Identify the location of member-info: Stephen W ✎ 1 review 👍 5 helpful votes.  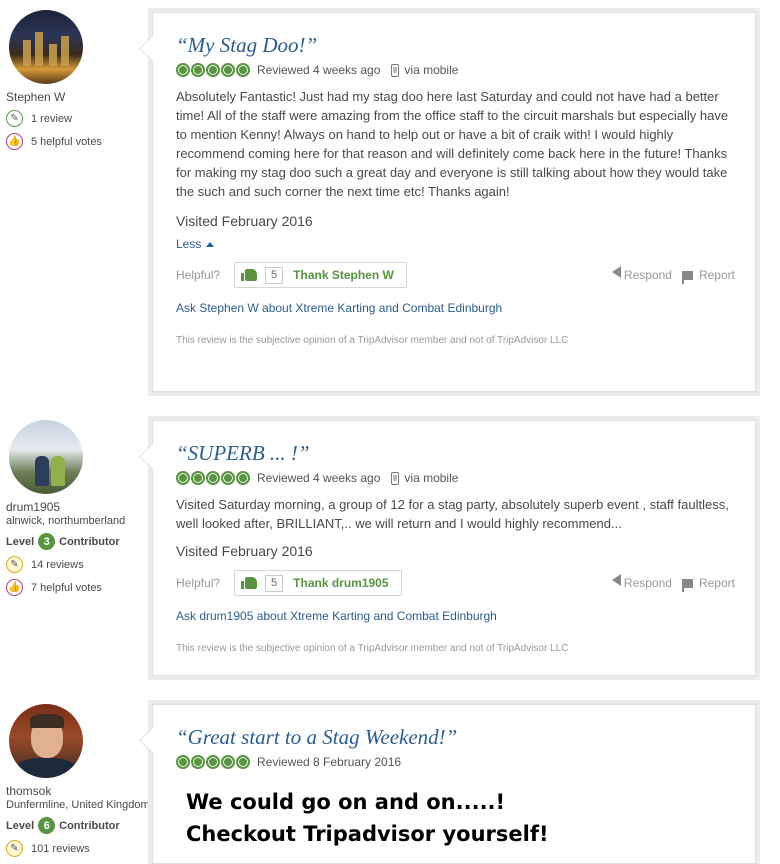
(78, 80).